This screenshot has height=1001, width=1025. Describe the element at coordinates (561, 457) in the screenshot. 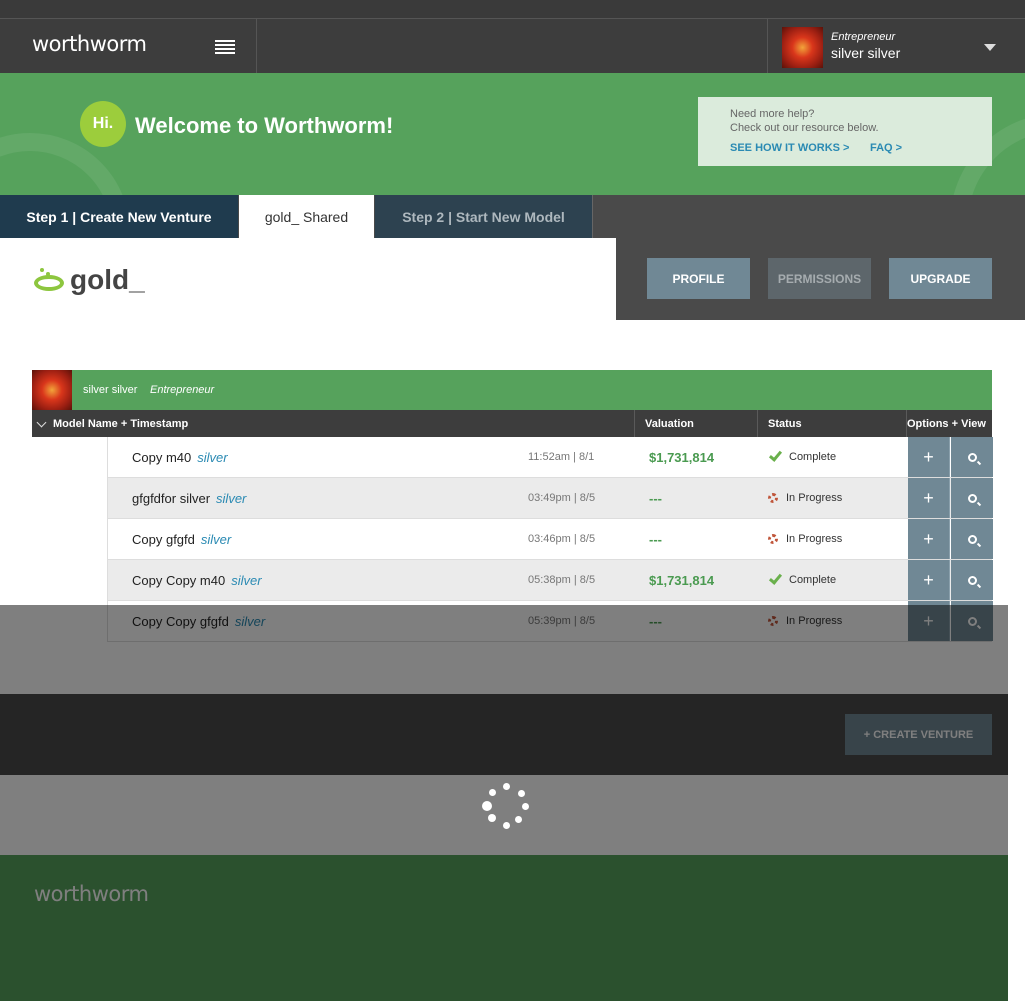

I see `model-timestamp: 11:52am | 8/1` at that location.